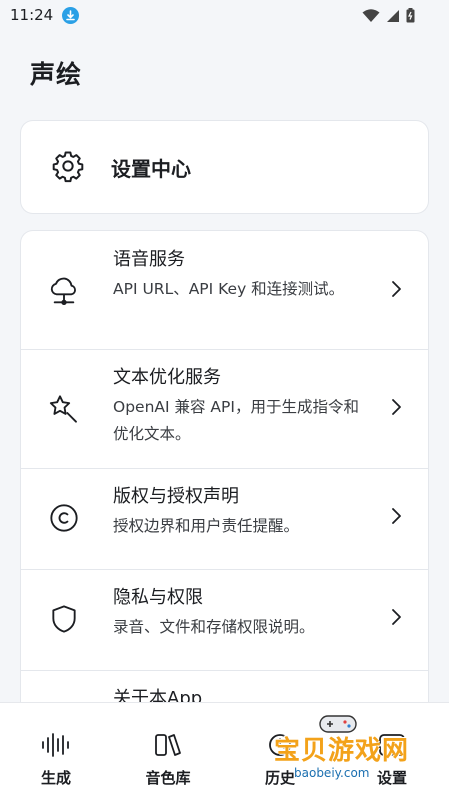 The height and width of the screenshot is (799, 449). I want to click on signal-icon, so click(393, 17).